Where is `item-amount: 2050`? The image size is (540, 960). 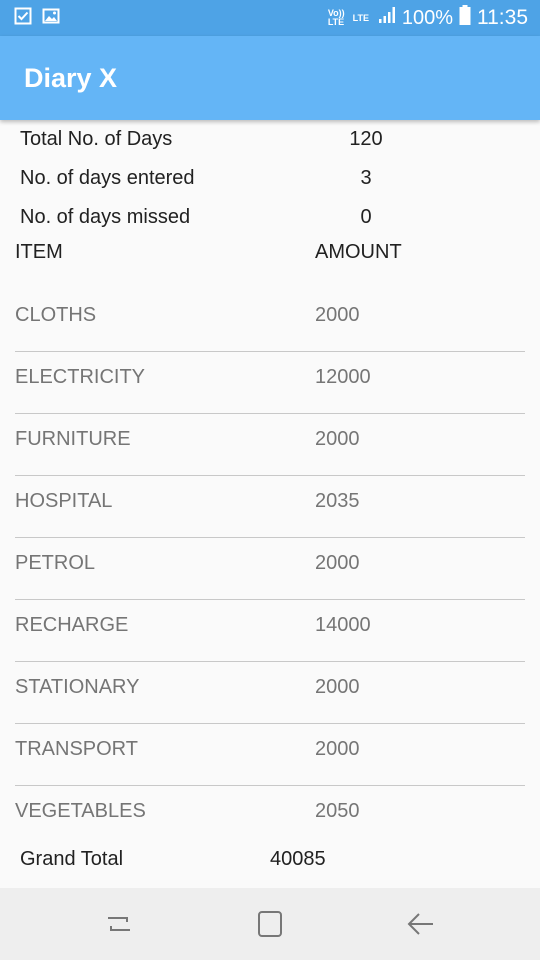
item-amount: 2050 is located at coordinates (337, 811).